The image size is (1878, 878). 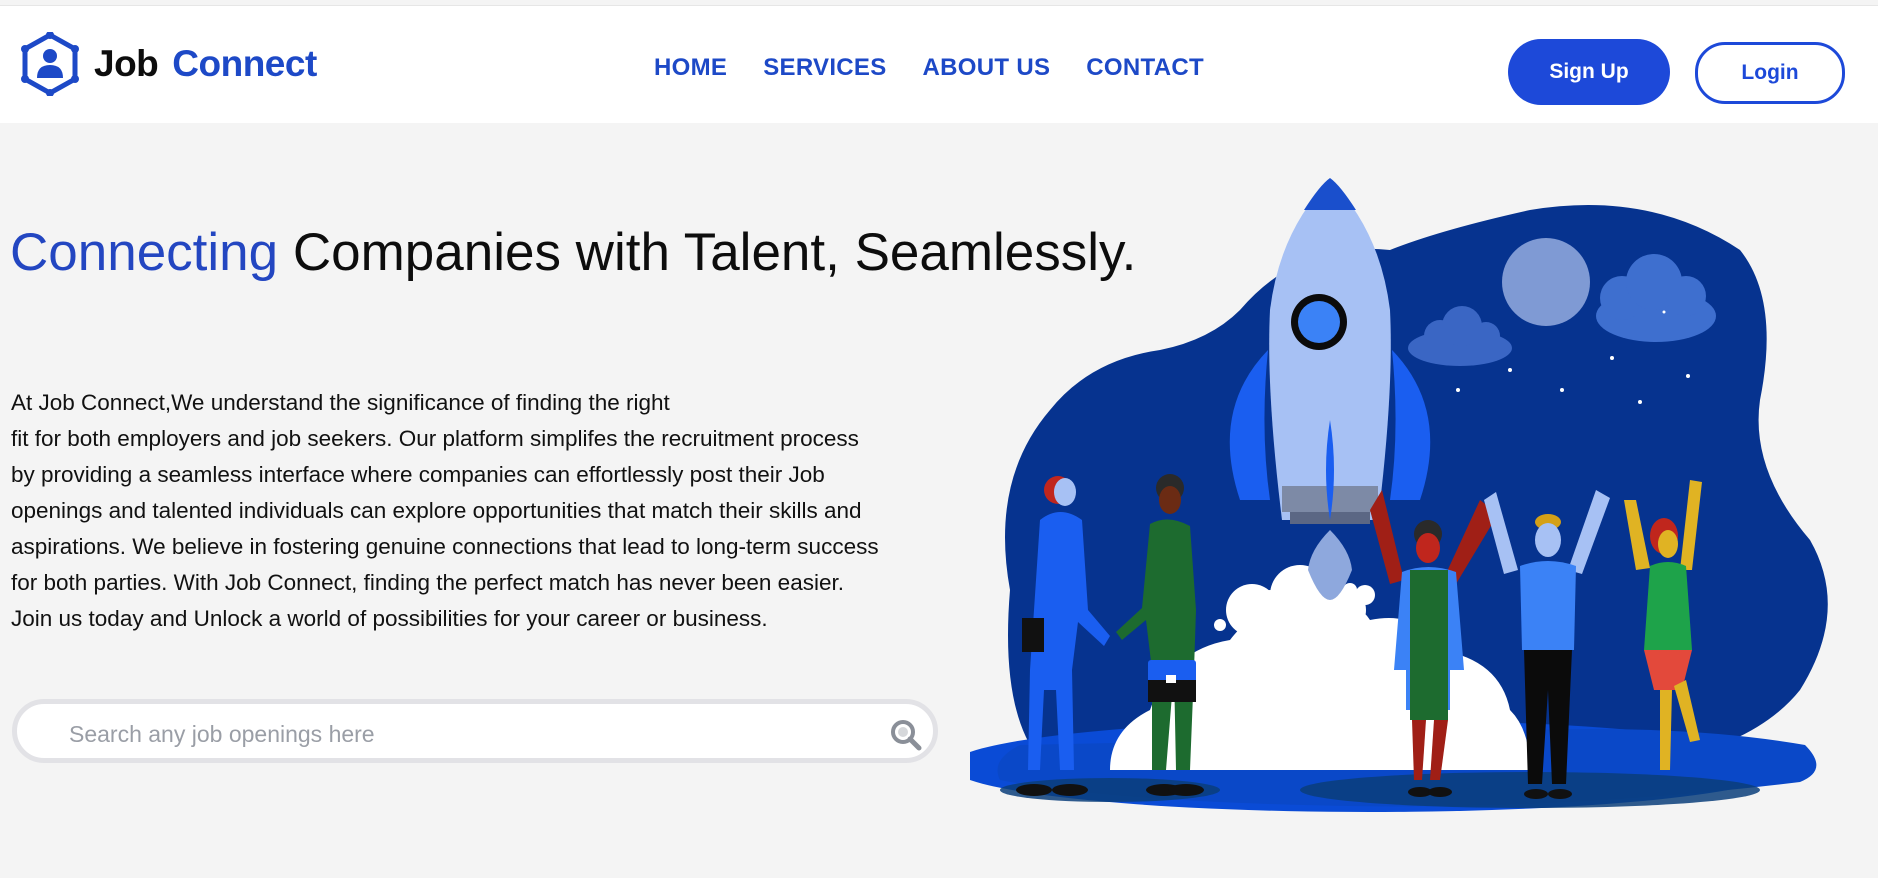 I want to click on search-icon, so click(x=906, y=735).